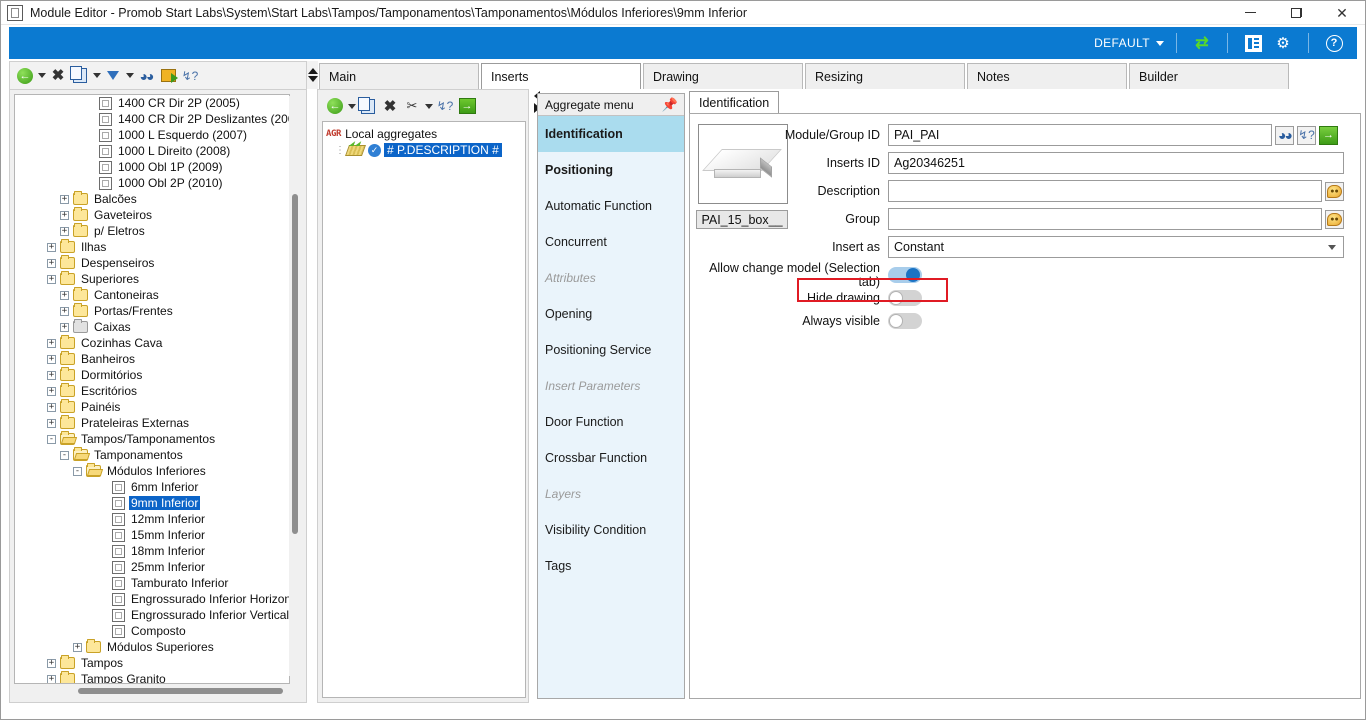 This screenshot has width=1366, height=720. I want to click on agg-delete-button: ✖, so click(390, 106).